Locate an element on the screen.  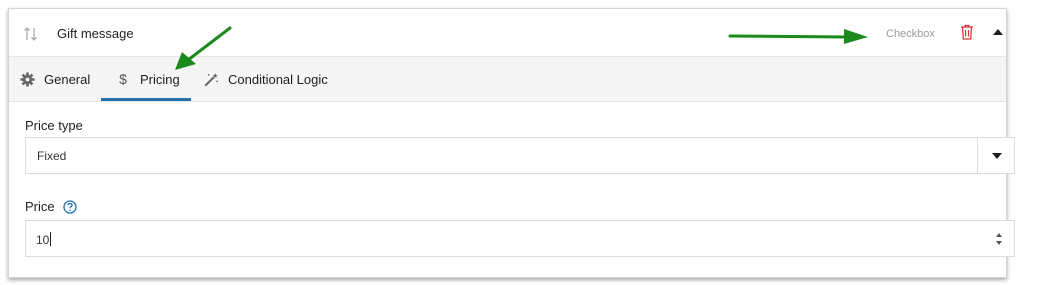
tab-pricing: $ Pricing is located at coordinates (146, 79).